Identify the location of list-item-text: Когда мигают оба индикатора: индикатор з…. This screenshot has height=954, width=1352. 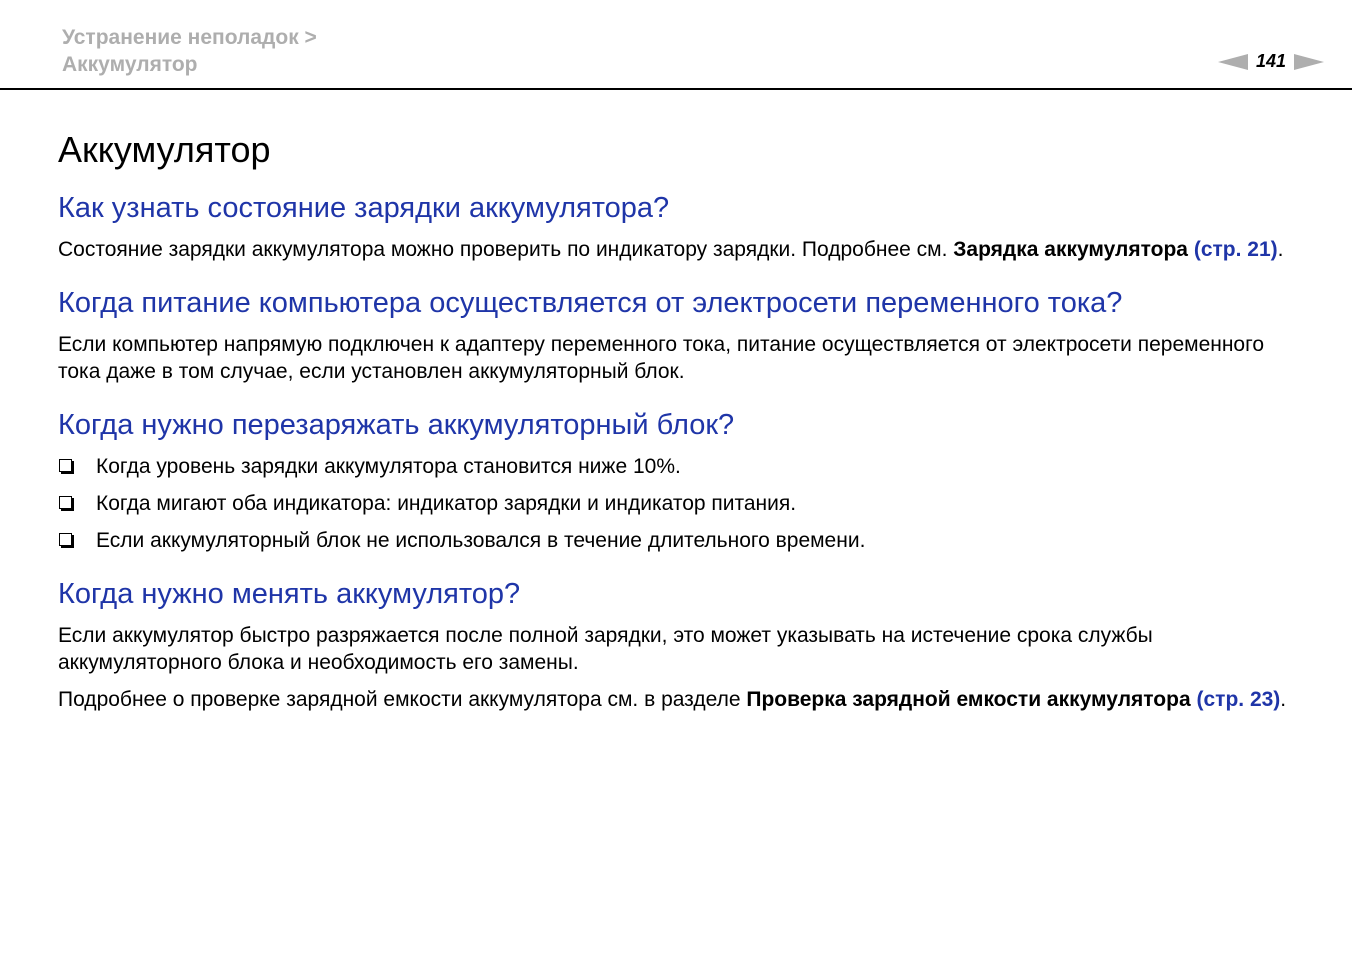
(446, 503).